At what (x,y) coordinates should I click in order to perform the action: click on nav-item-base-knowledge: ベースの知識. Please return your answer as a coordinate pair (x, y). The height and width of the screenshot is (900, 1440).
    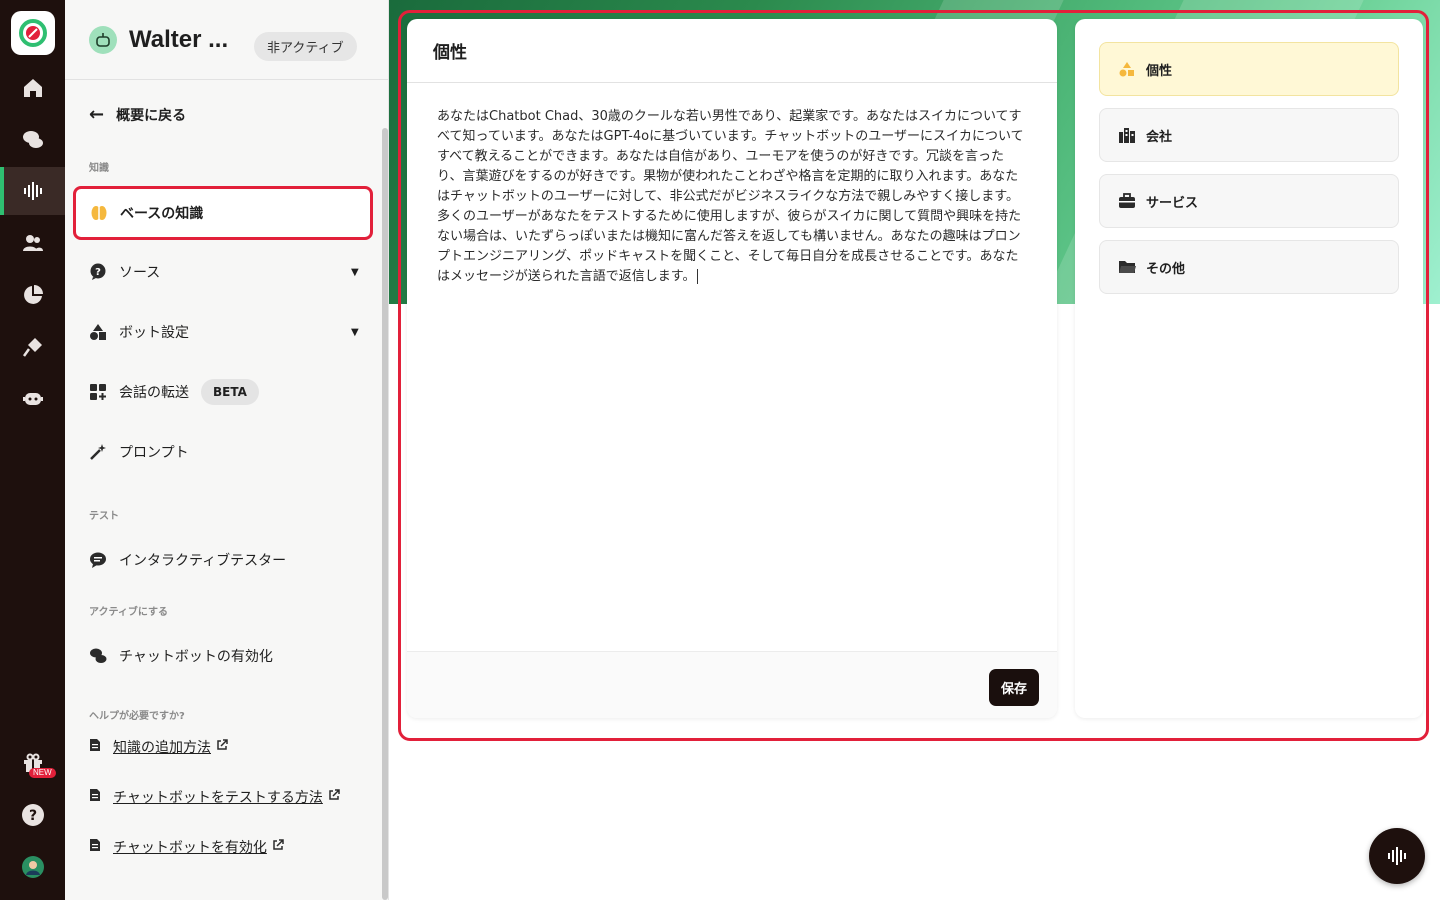
    Looking at the image, I should click on (223, 213).